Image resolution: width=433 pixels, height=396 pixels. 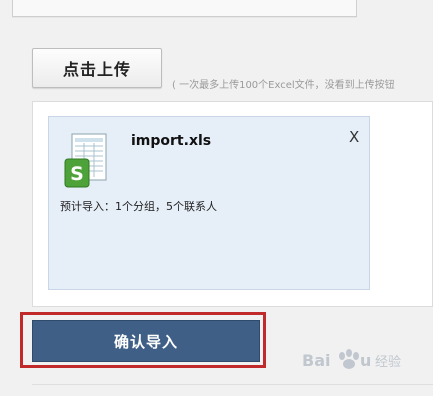 I want to click on svg-text: S, so click(x=77, y=174).